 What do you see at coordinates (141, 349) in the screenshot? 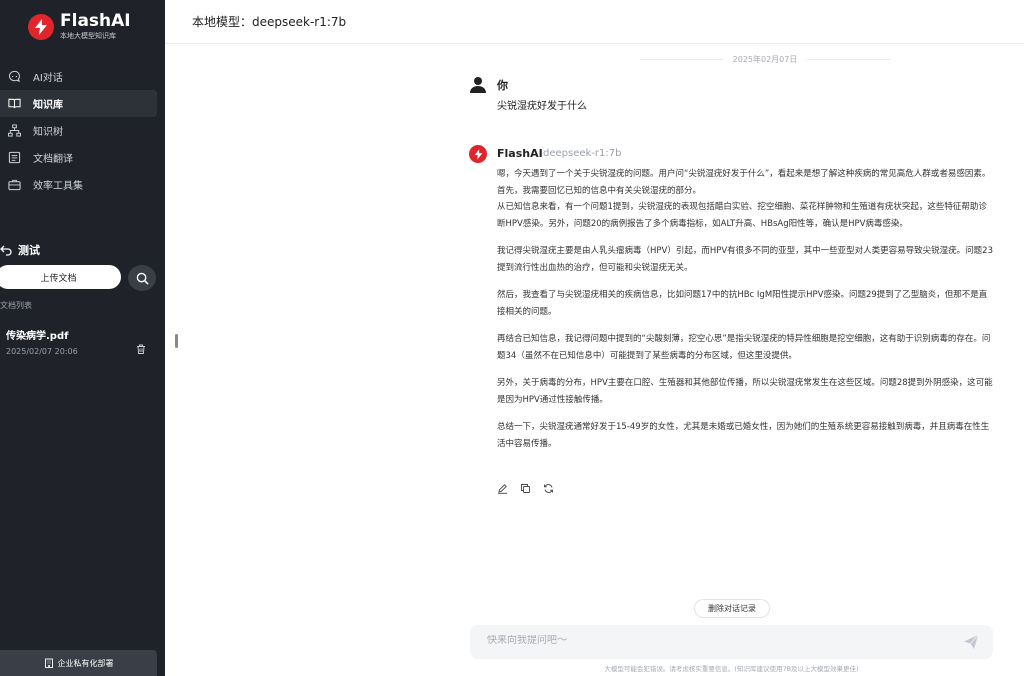
I see `trash-icon` at bounding box center [141, 349].